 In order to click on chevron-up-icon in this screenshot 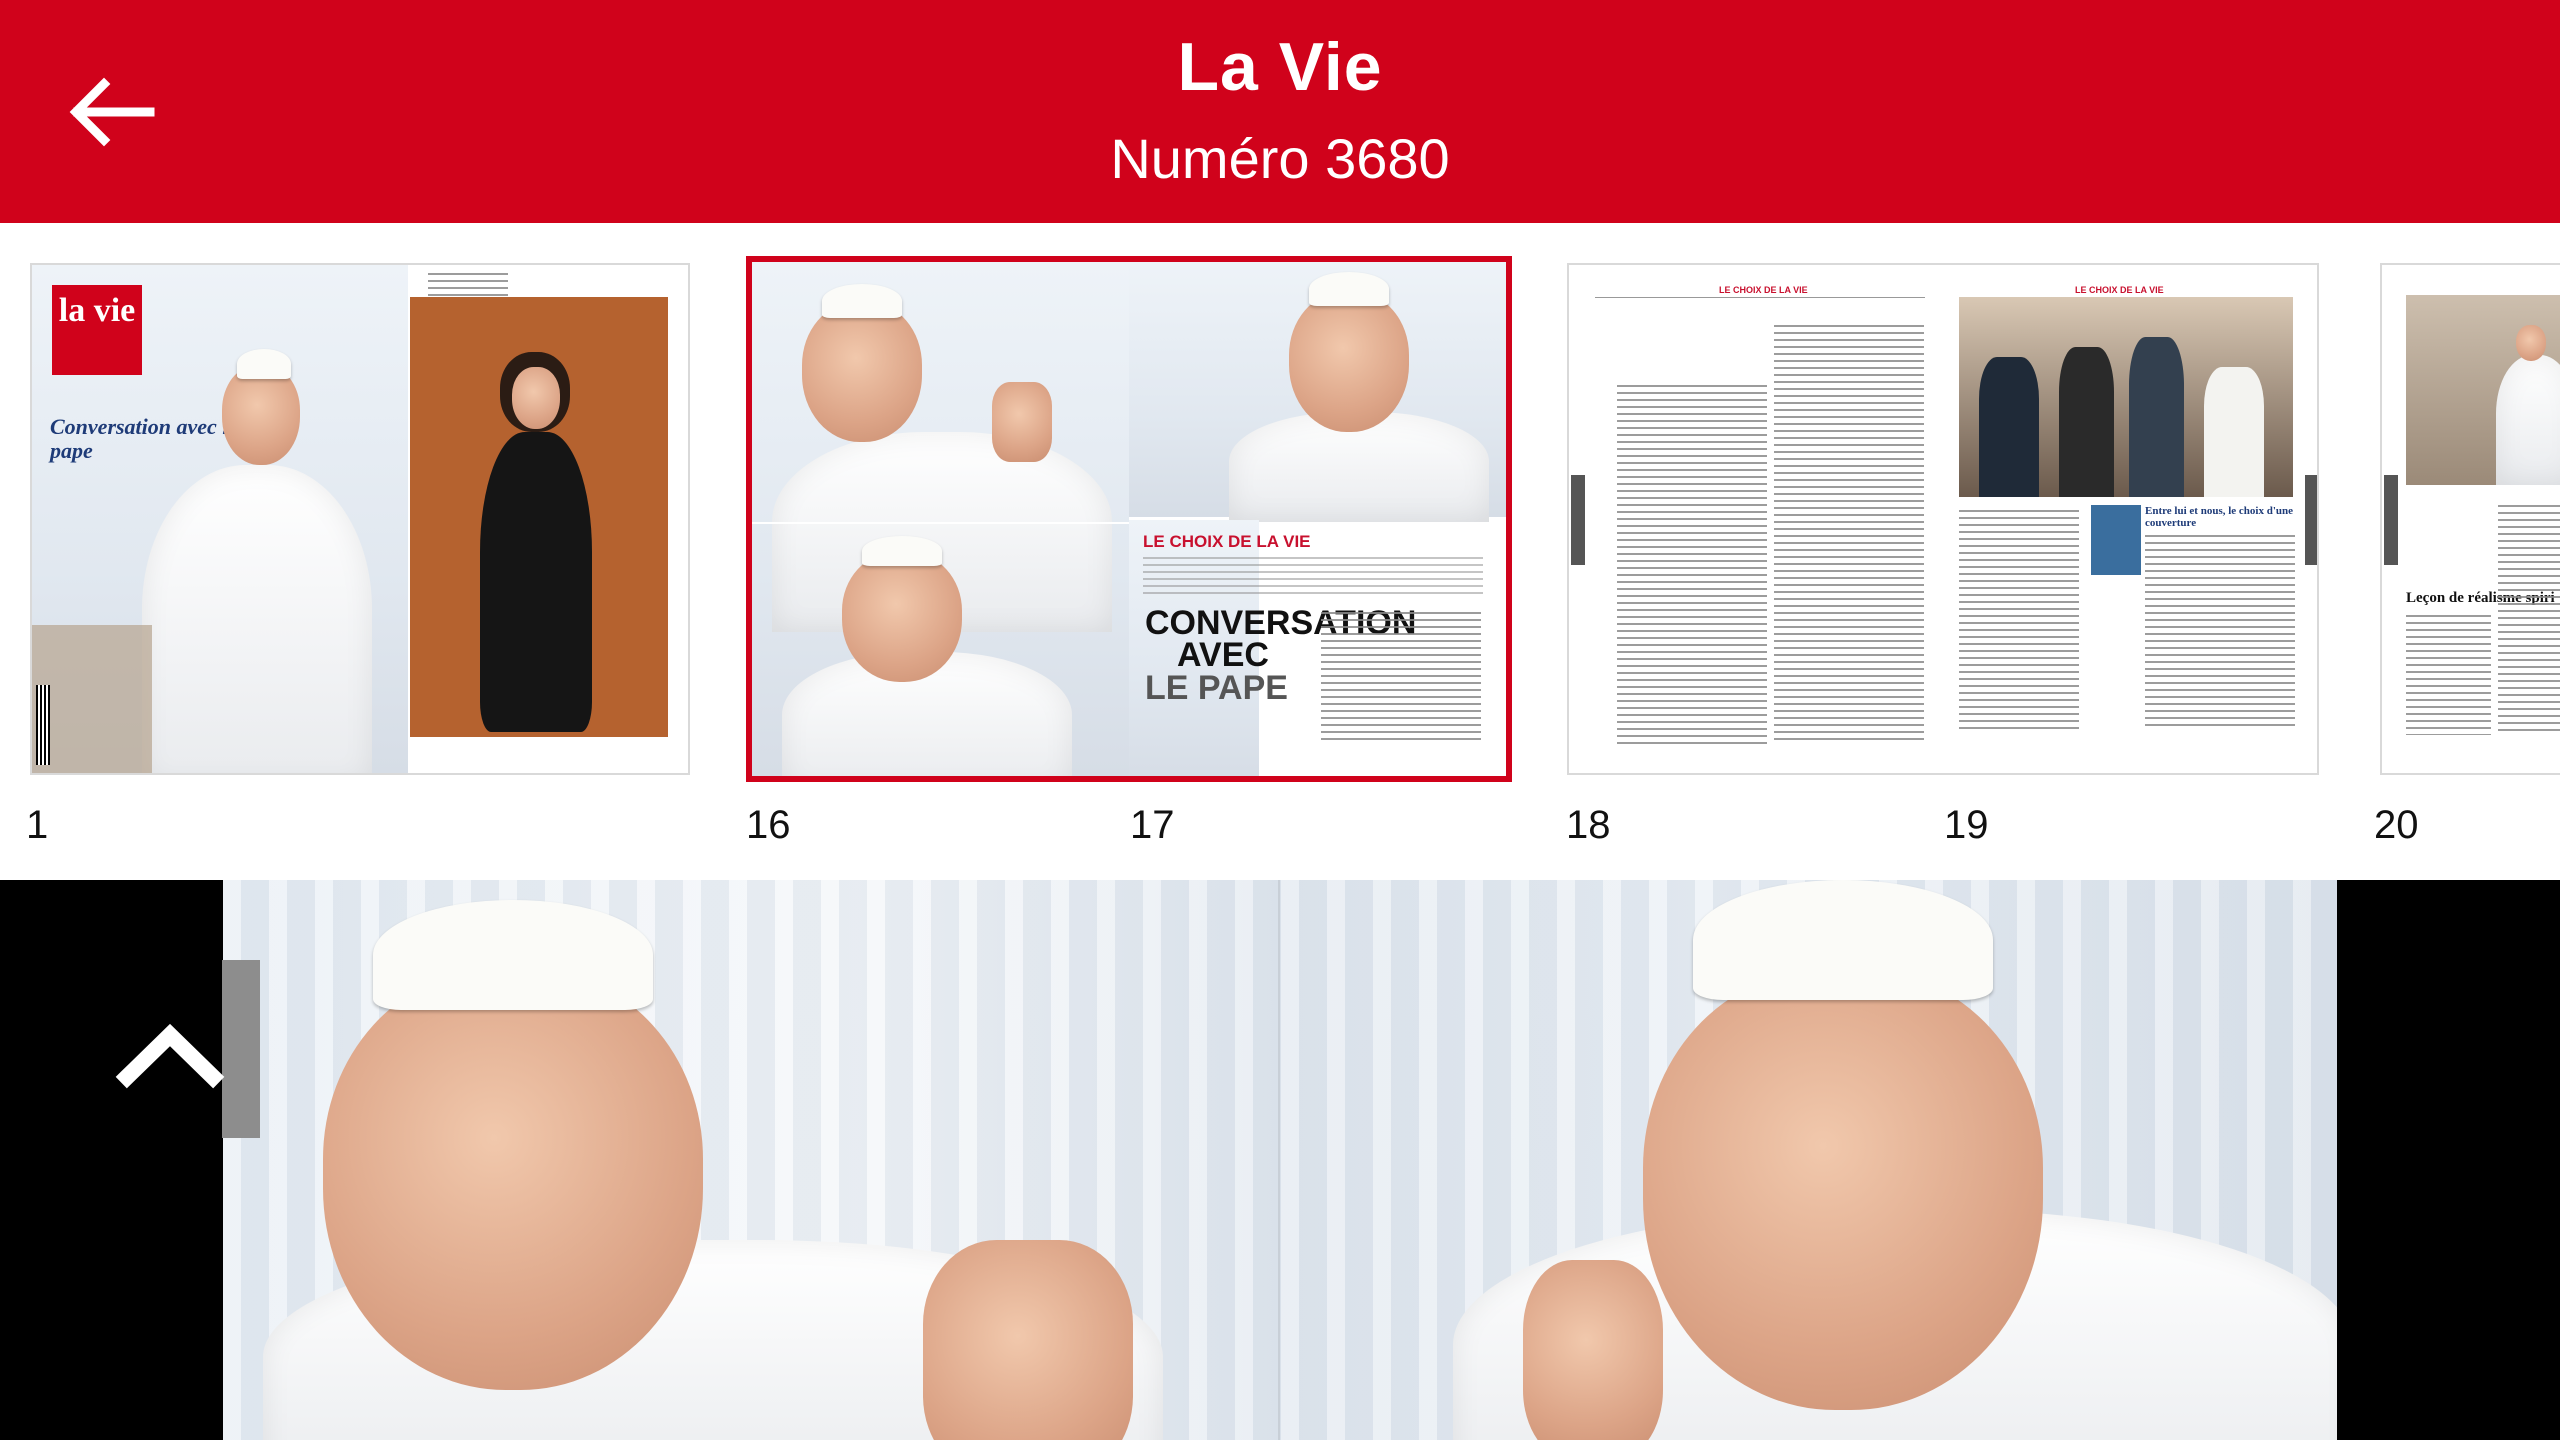, I will do `click(170, 1056)`.